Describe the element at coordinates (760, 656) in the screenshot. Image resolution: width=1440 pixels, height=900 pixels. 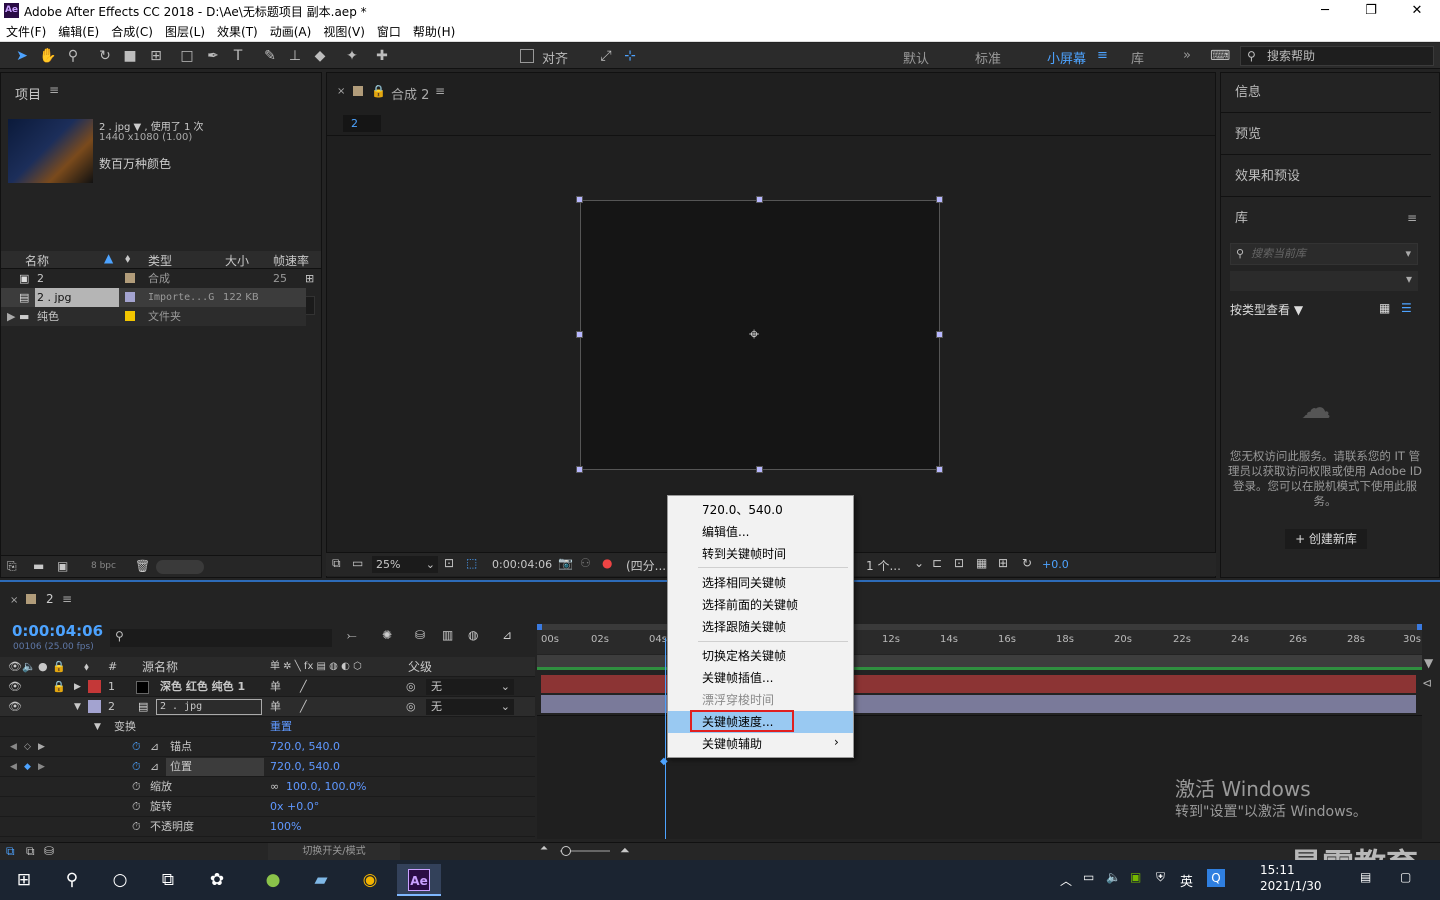
I see `menu-item-toggle-hold-keyframe: 切换定格关键帧` at that location.